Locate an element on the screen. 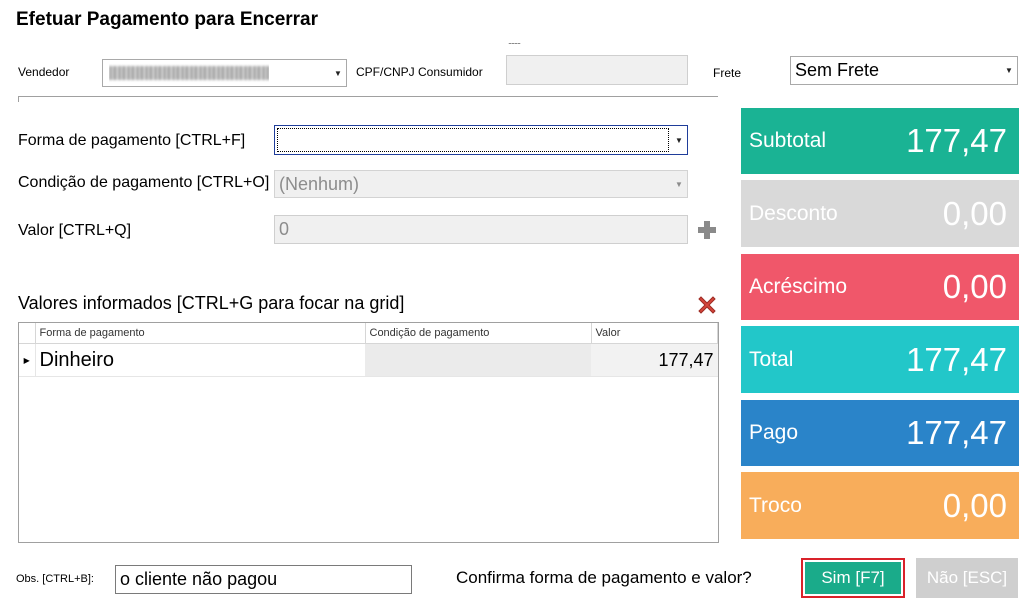 The width and height of the screenshot is (1028, 600). x-icon is located at coordinates (707, 305).